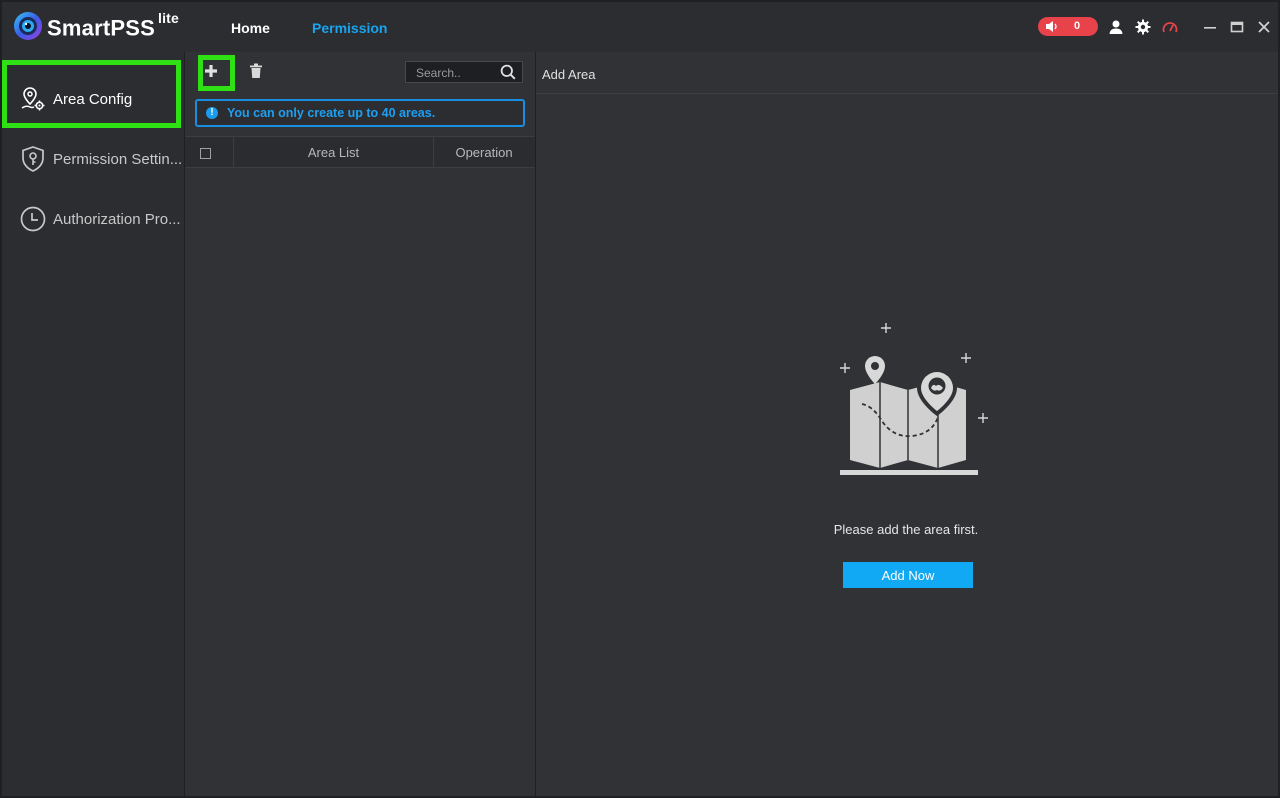 Image resolution: width=1280 pixels, height=798 pixels. I want to click on search-input, so click(456, 73).